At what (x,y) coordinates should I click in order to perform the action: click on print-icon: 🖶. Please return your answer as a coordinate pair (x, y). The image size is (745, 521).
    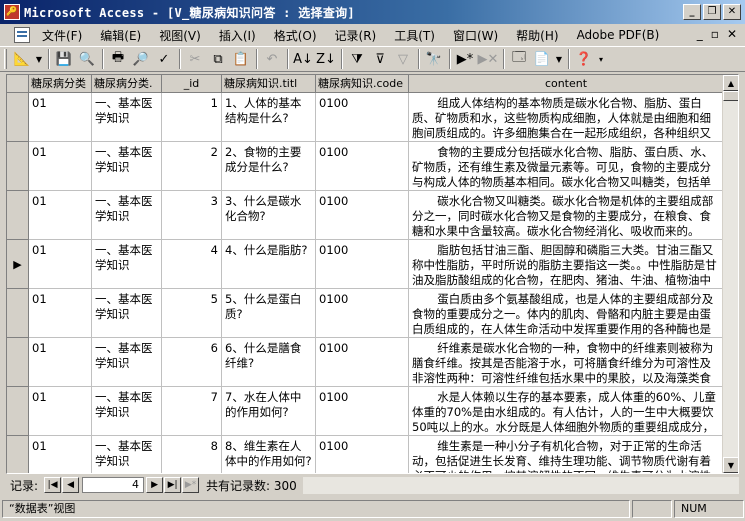
    Looking at the image, I should click on (118, 59).